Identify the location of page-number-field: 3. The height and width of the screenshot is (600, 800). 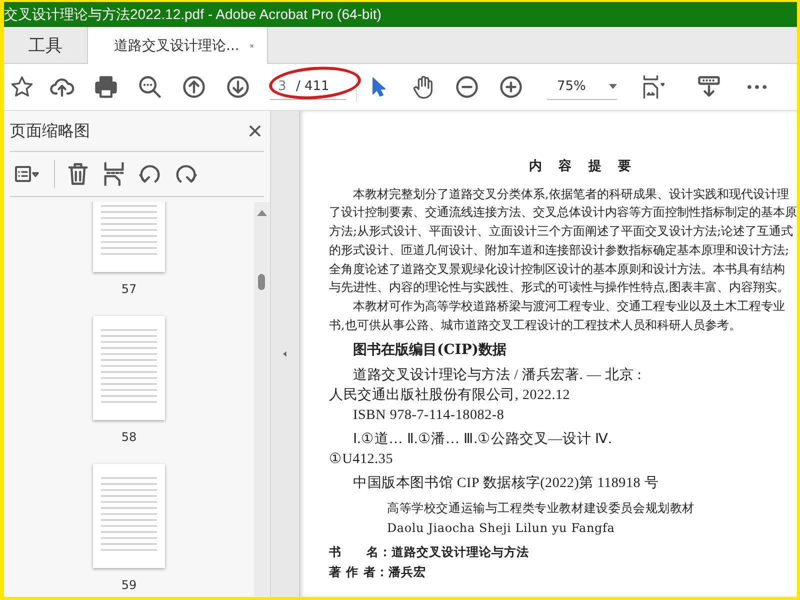
(283, 87).